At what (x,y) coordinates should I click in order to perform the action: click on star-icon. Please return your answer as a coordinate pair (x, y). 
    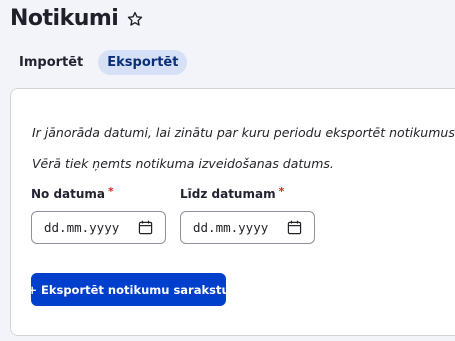
    Looking at the image, I should click on (135, 19).